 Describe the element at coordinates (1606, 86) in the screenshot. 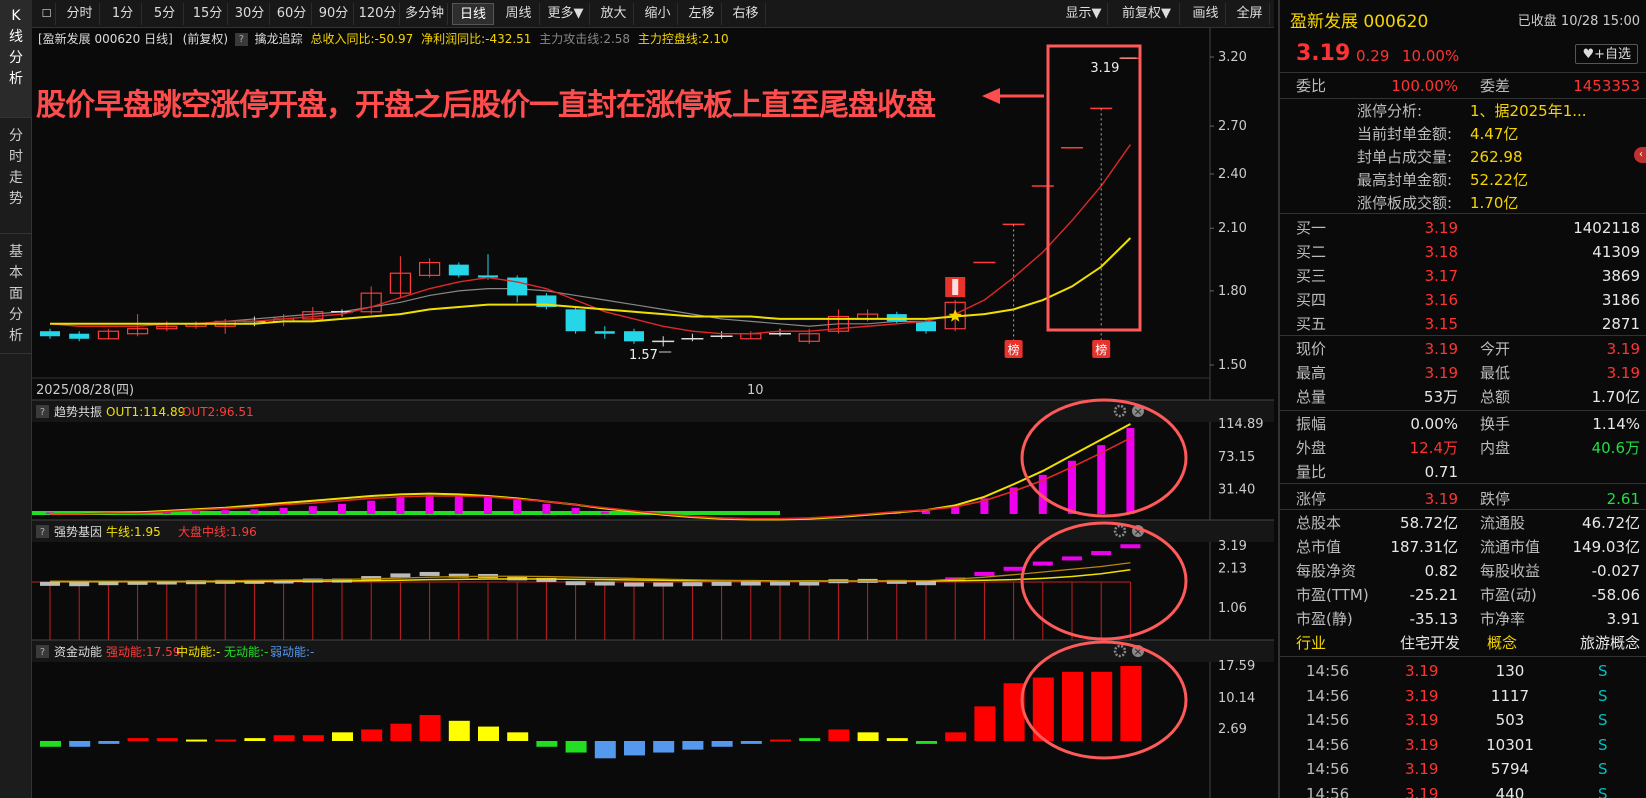

I see `weicha-value: 1453353` at that location.